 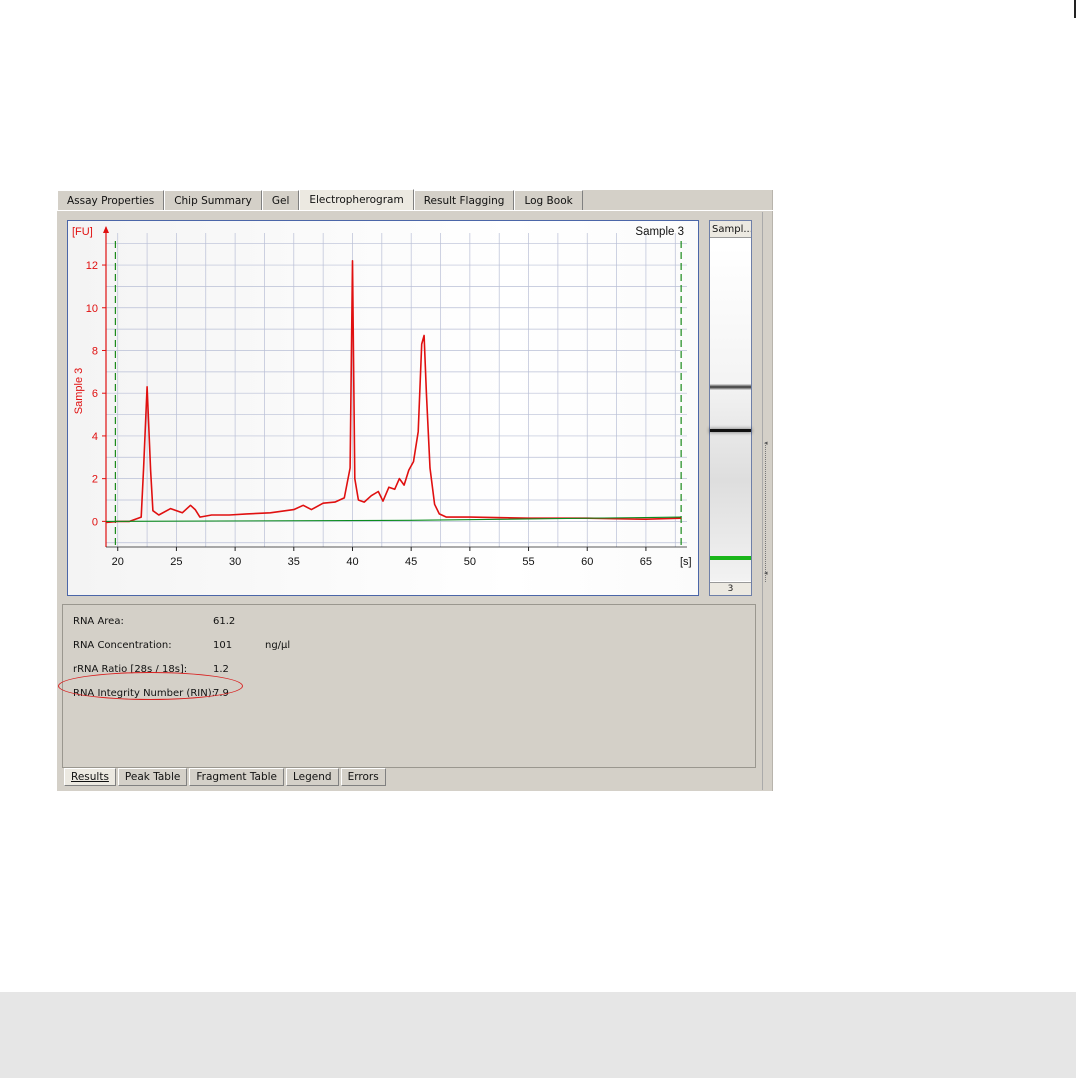 What do you see at coordinates (587, 562) in the screenshot?
I see `x-tick-label: 60` at bounding box center [587, 562].